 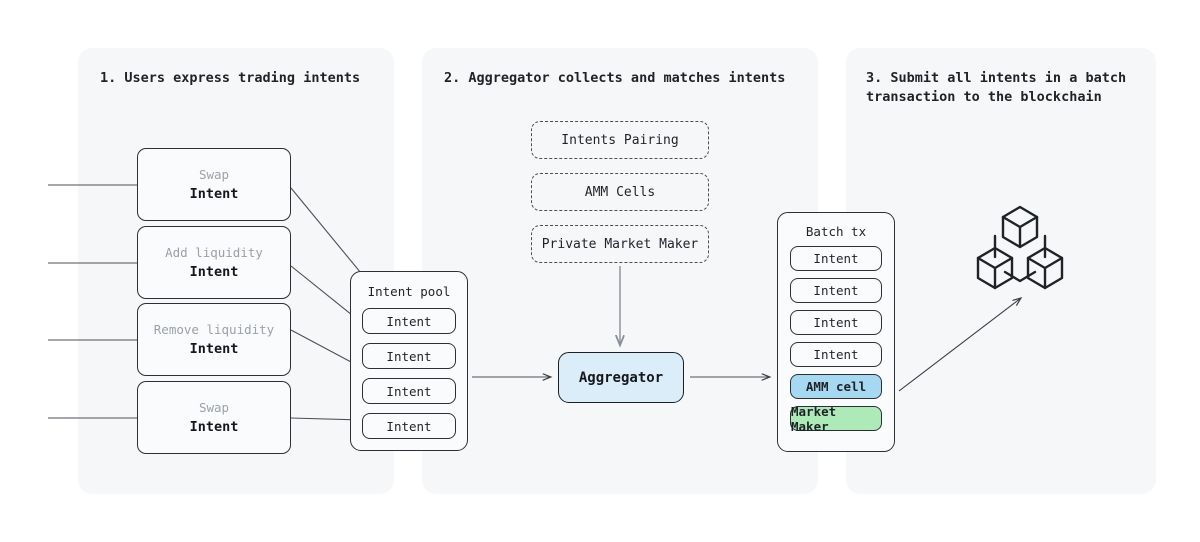 I want to click on batch-tx-title: Batch tx, so click(x=836, y=231).